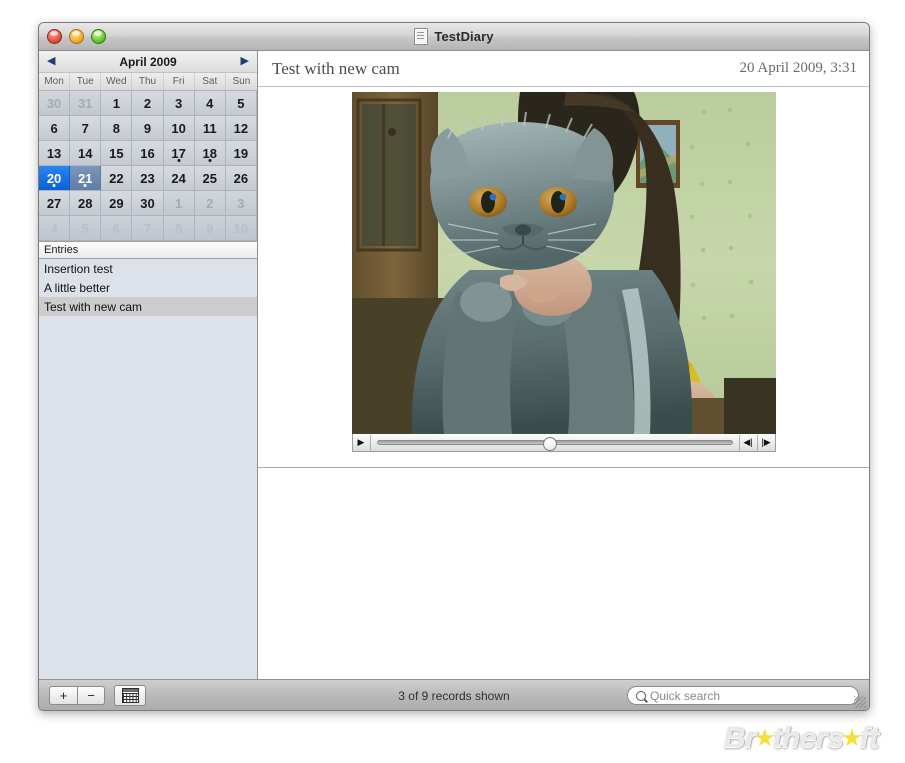  Describe the element at coordinates (550, 443) in the screenshot. I see `scrubber-knob` at that location.